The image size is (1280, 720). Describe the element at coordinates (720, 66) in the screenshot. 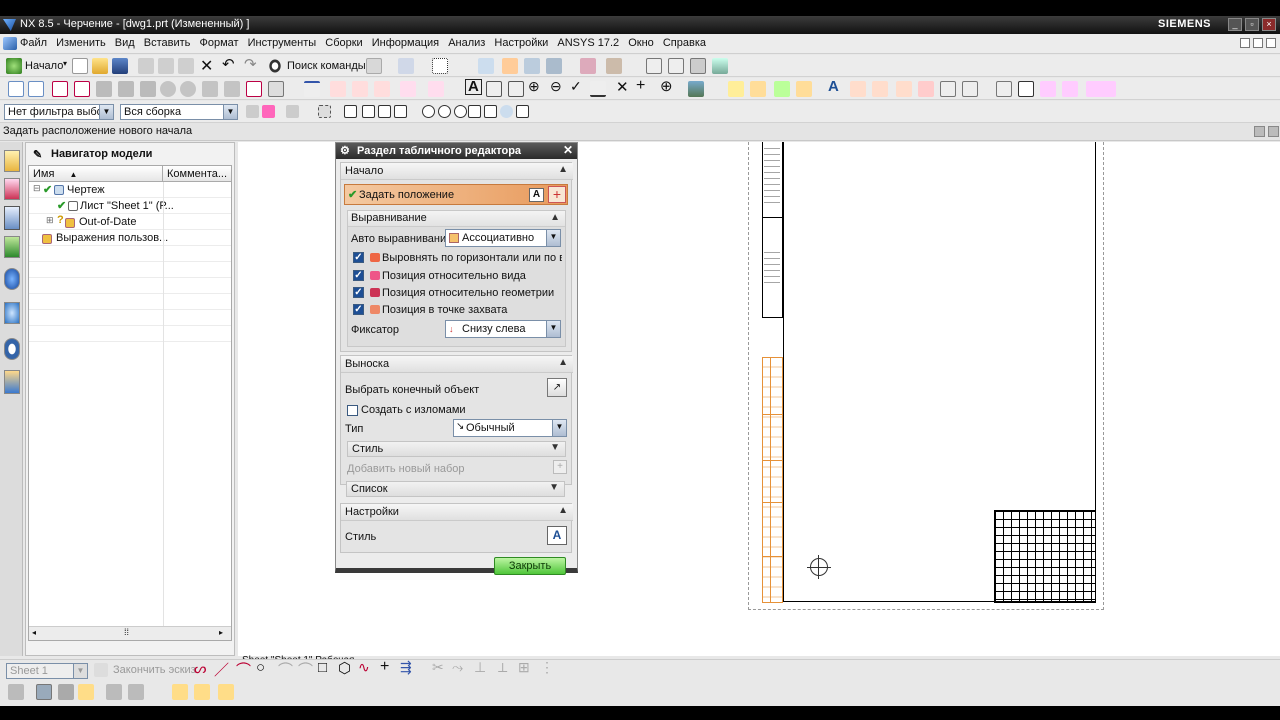

I see `customize-icon` at that location.